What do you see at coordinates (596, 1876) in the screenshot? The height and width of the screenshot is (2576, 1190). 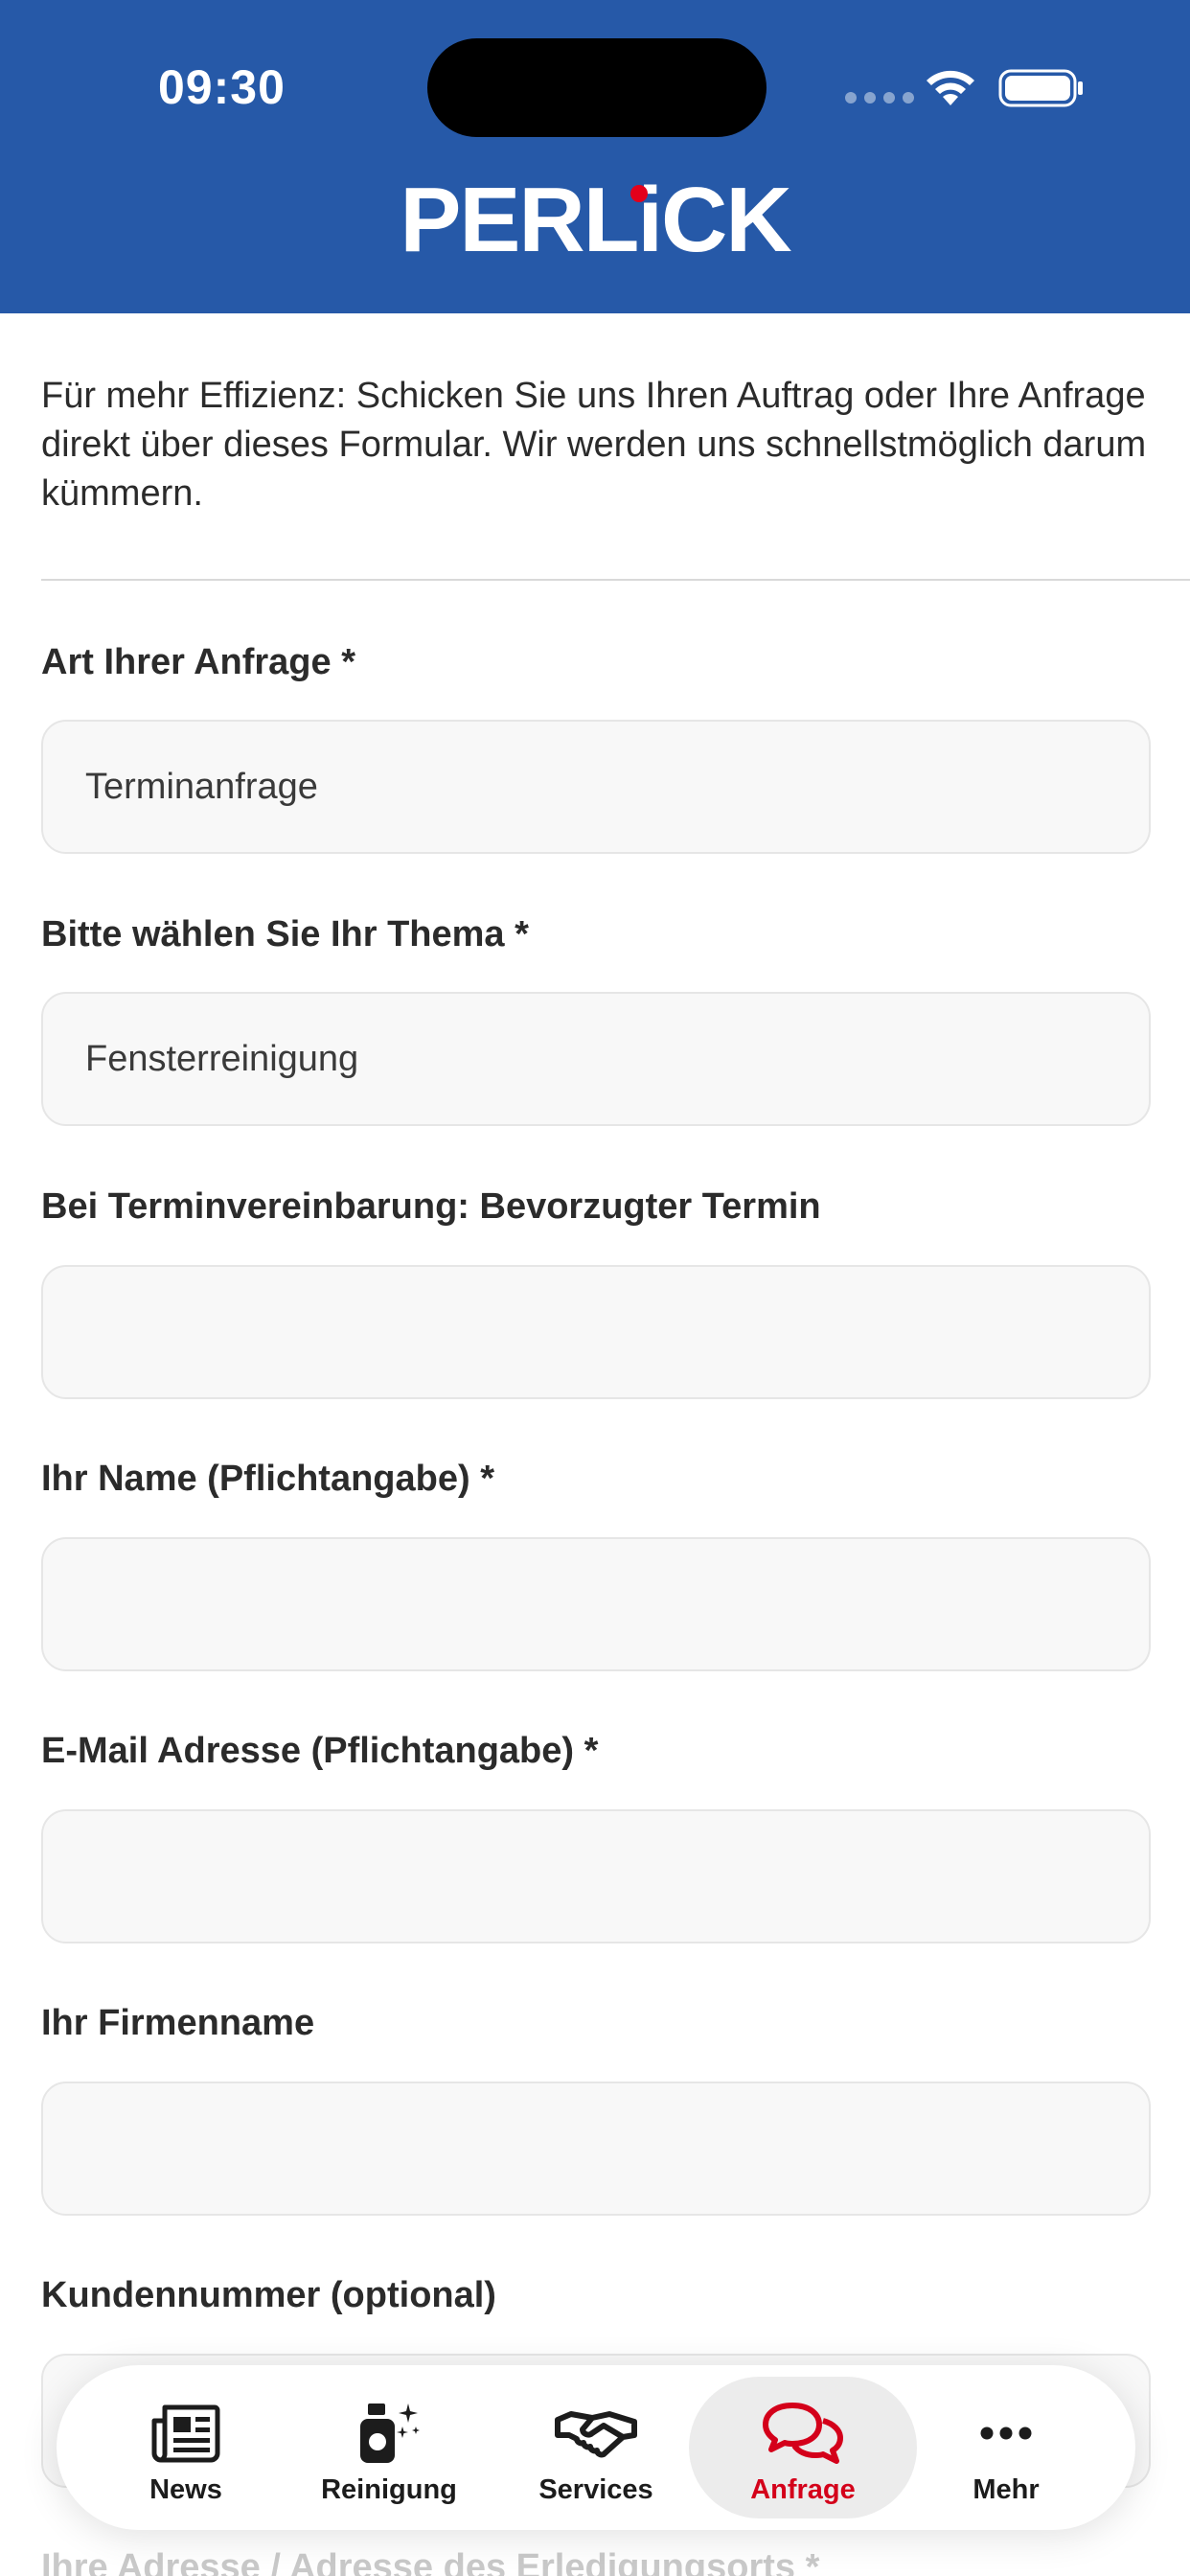 I see `email-input` at bounding box center [596, 1876].